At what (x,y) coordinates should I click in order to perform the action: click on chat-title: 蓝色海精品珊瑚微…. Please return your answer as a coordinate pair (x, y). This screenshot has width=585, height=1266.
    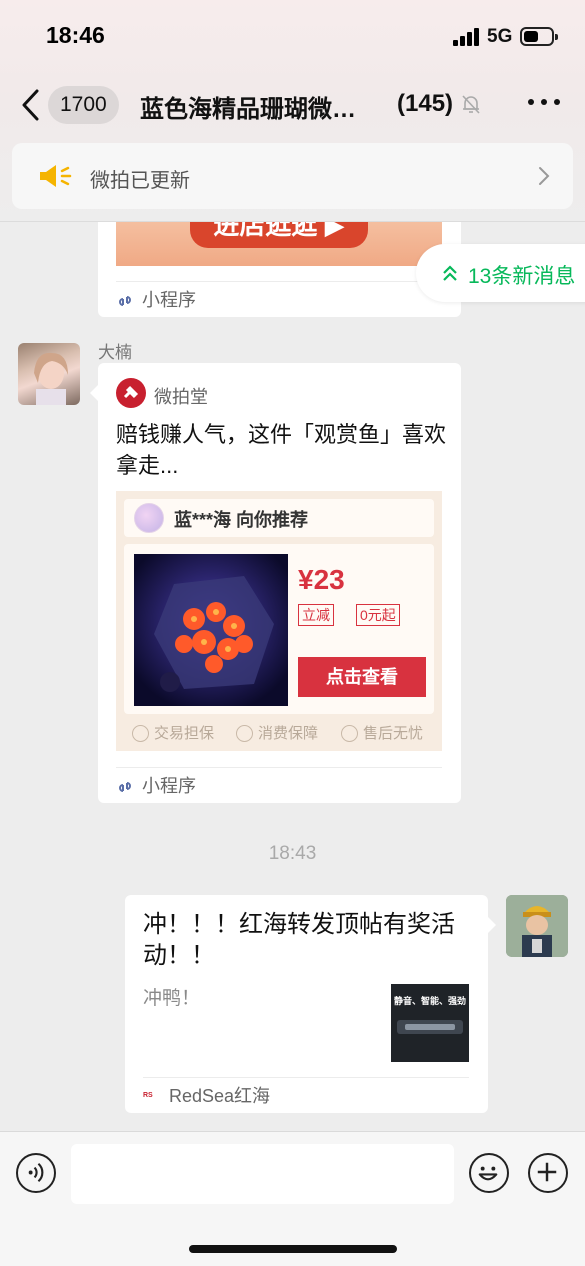
    Looking at the image, I should click on (262, 106).